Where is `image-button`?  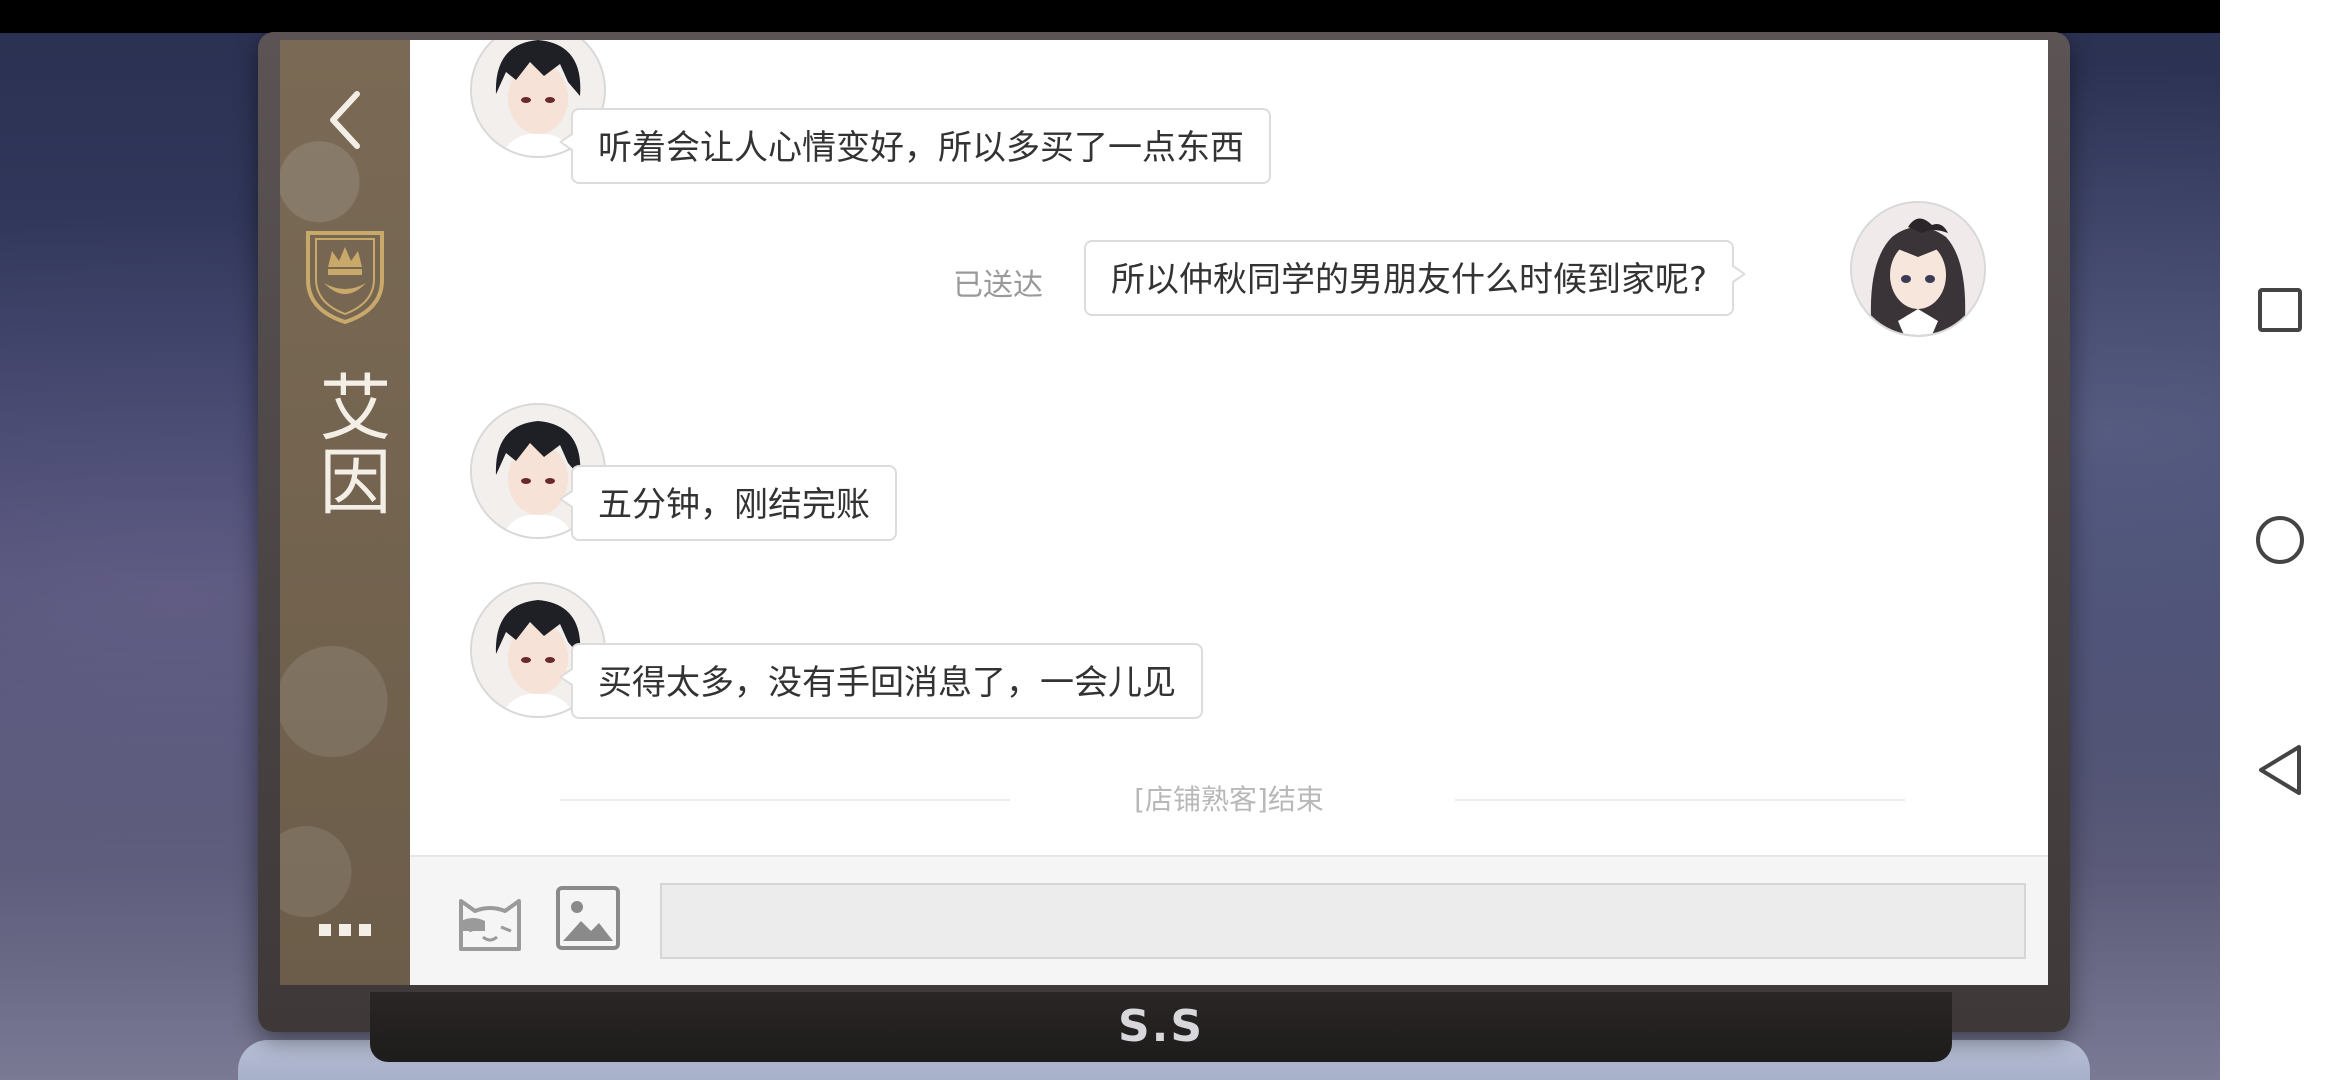 image-button is located at coordinates (588, 918).